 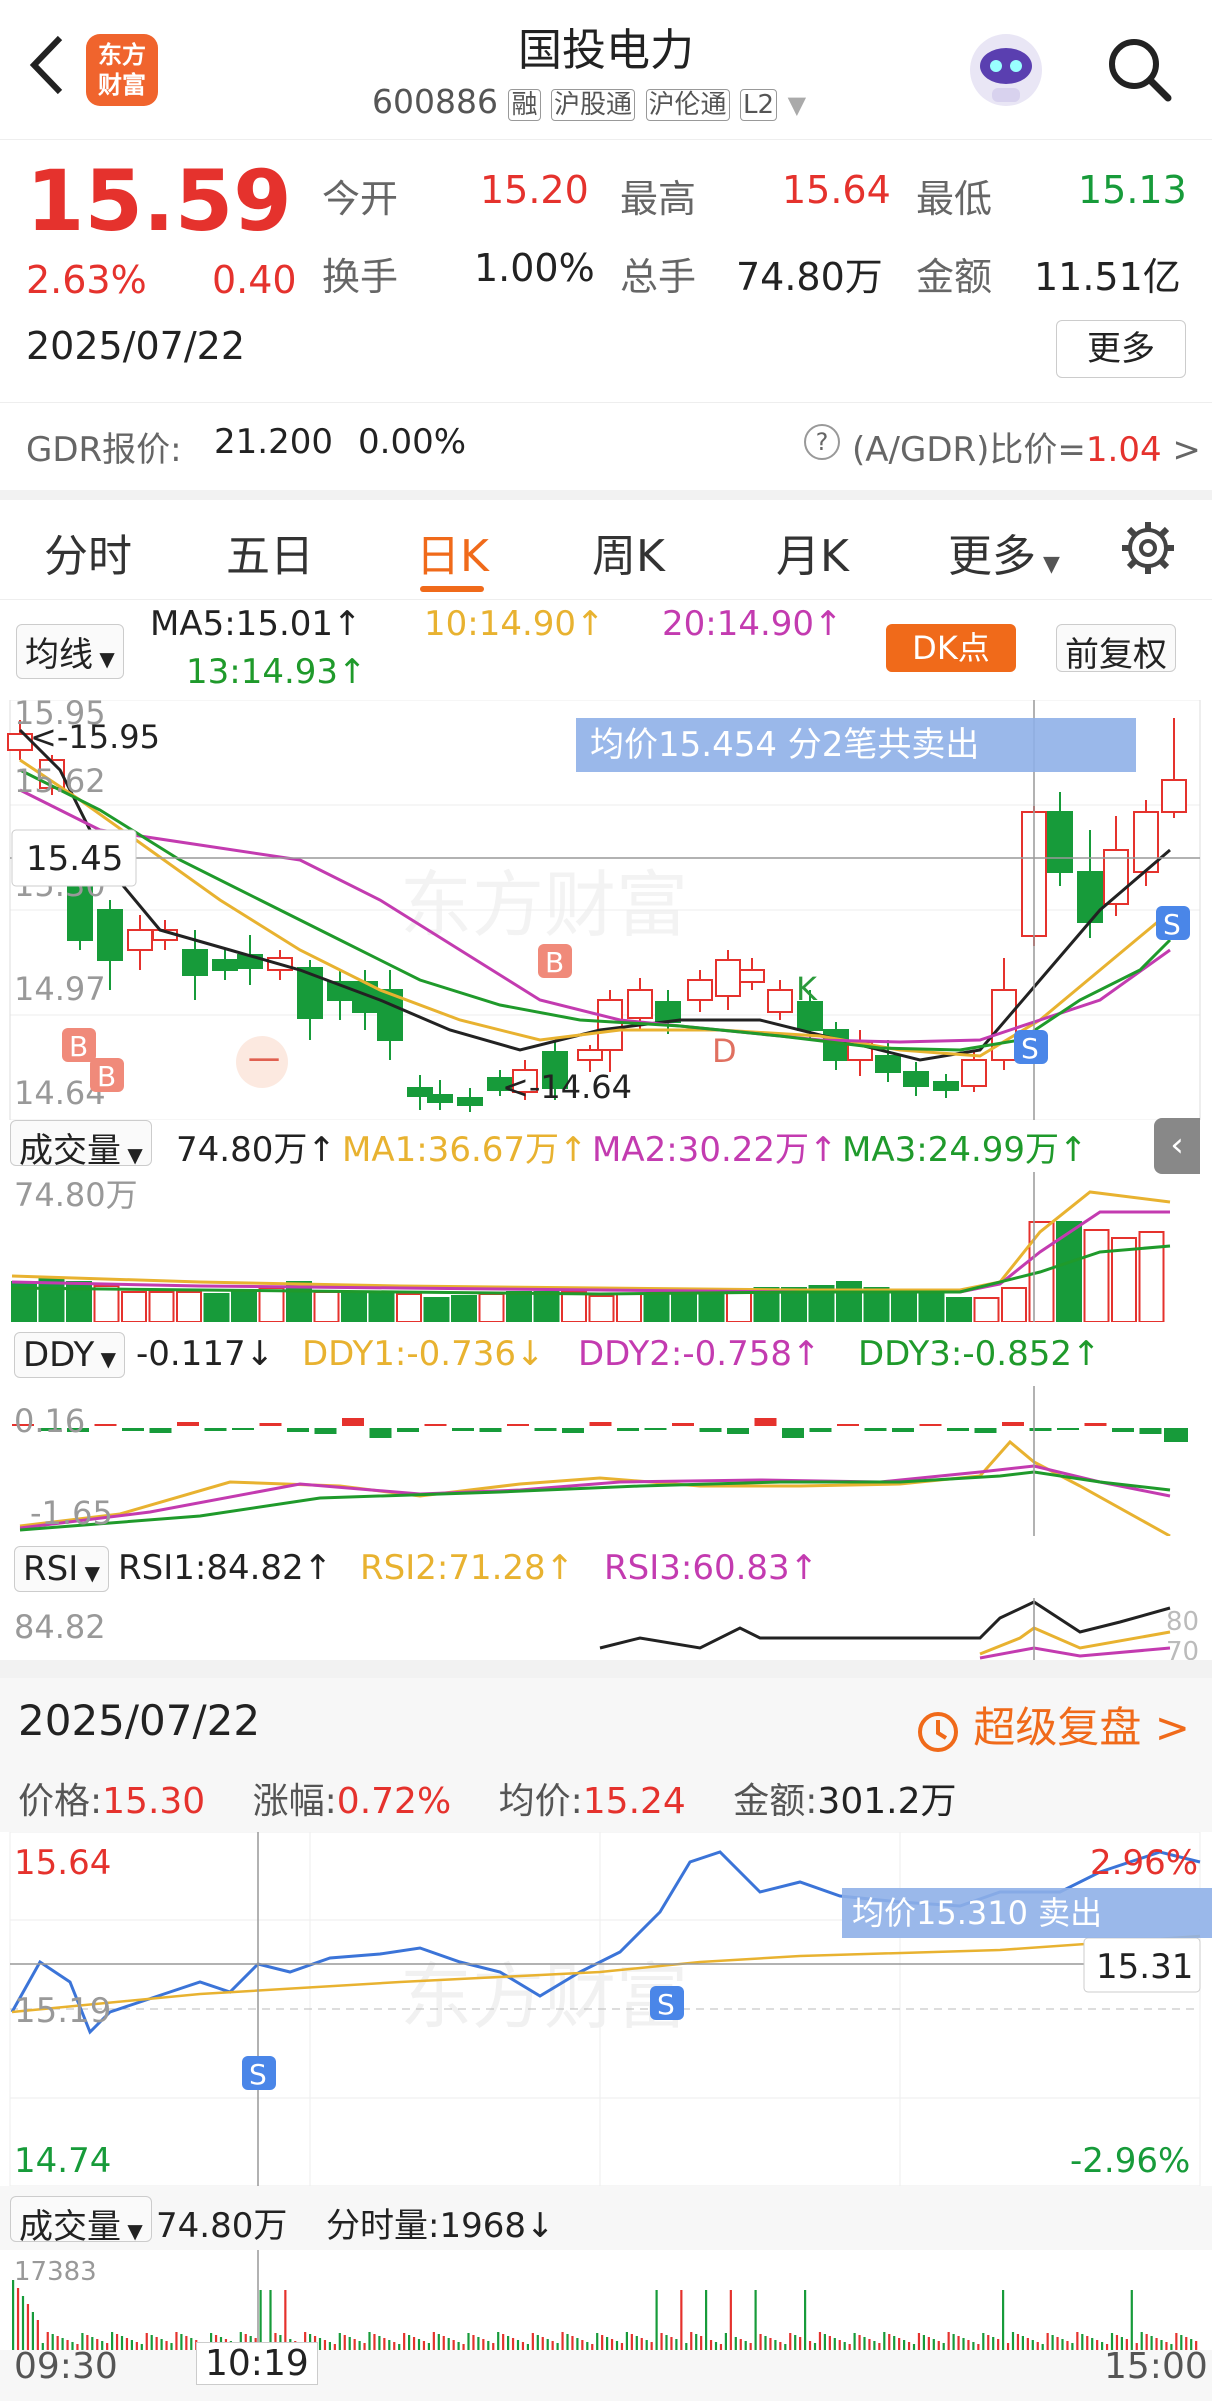 I want to click on intraday-volume-selector-label: 成交量, so click(x=70, y=2227).